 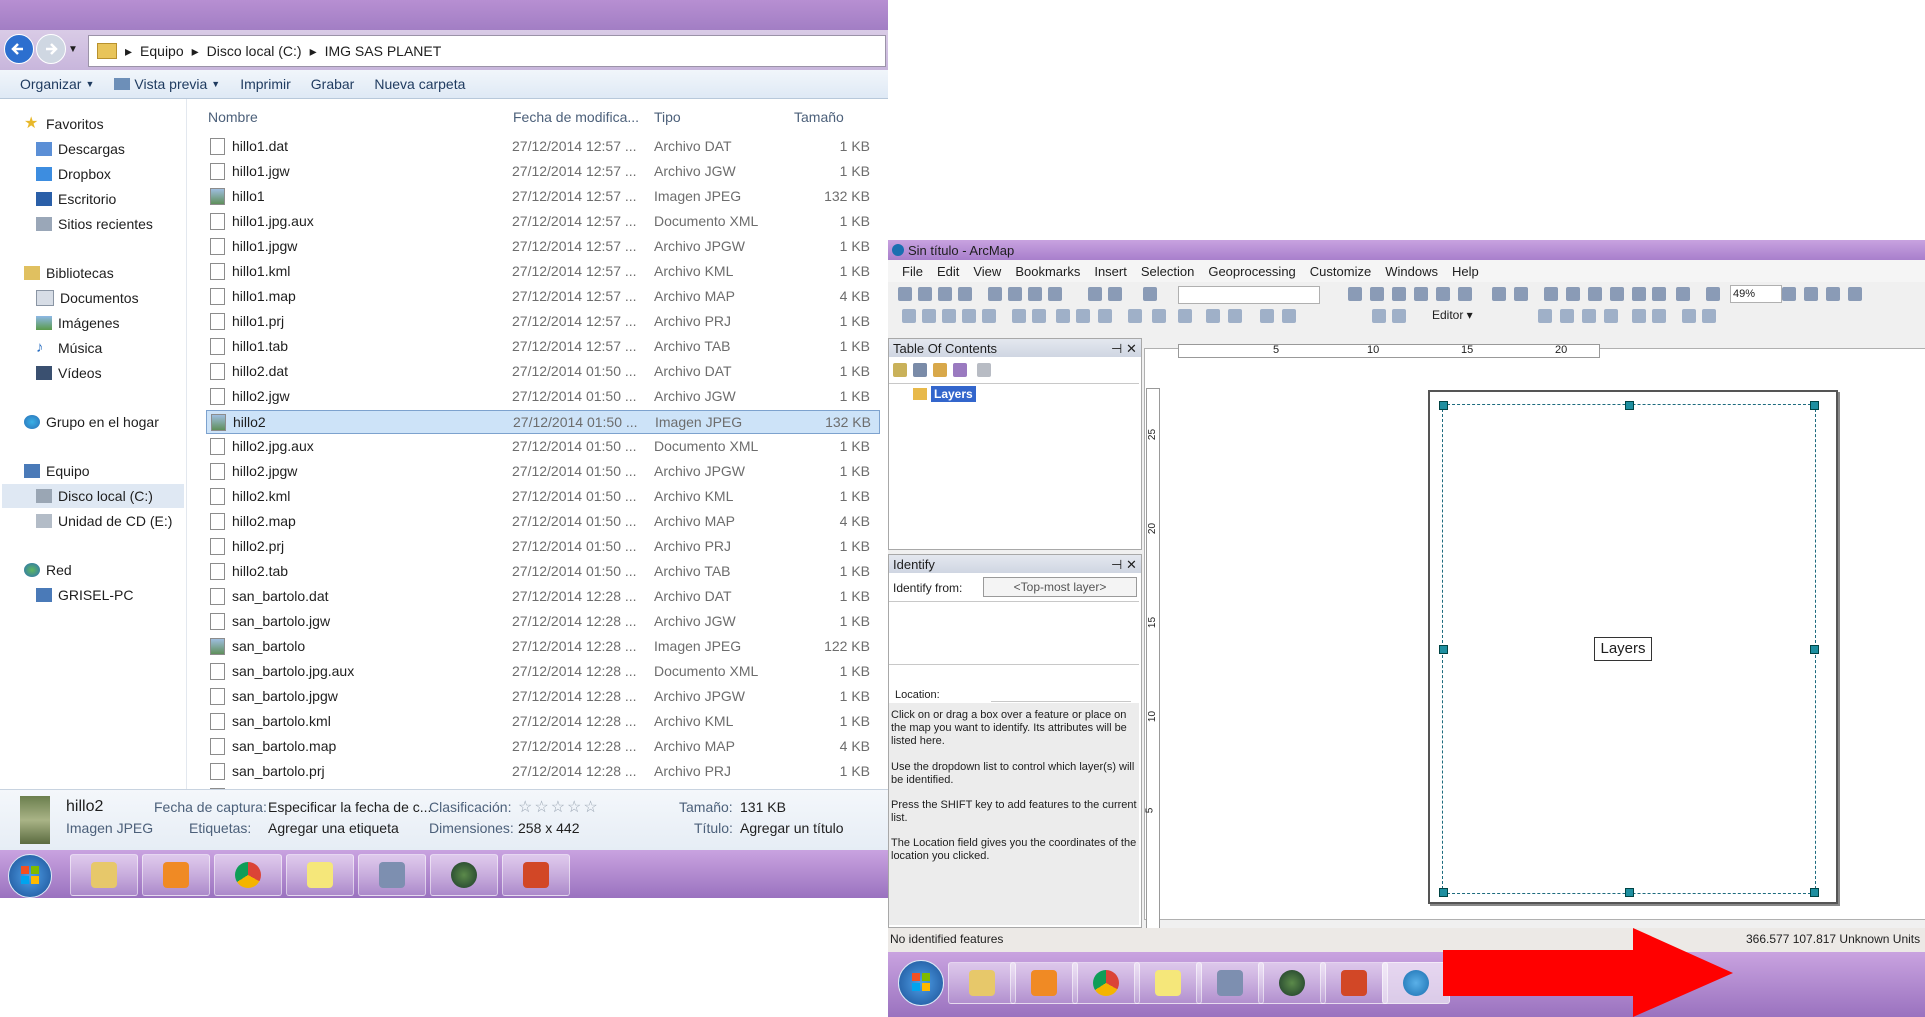 What do you see at coordinates (51, 49) in the screenshot?
I see `forward-button` at bounding box center [51, 49].